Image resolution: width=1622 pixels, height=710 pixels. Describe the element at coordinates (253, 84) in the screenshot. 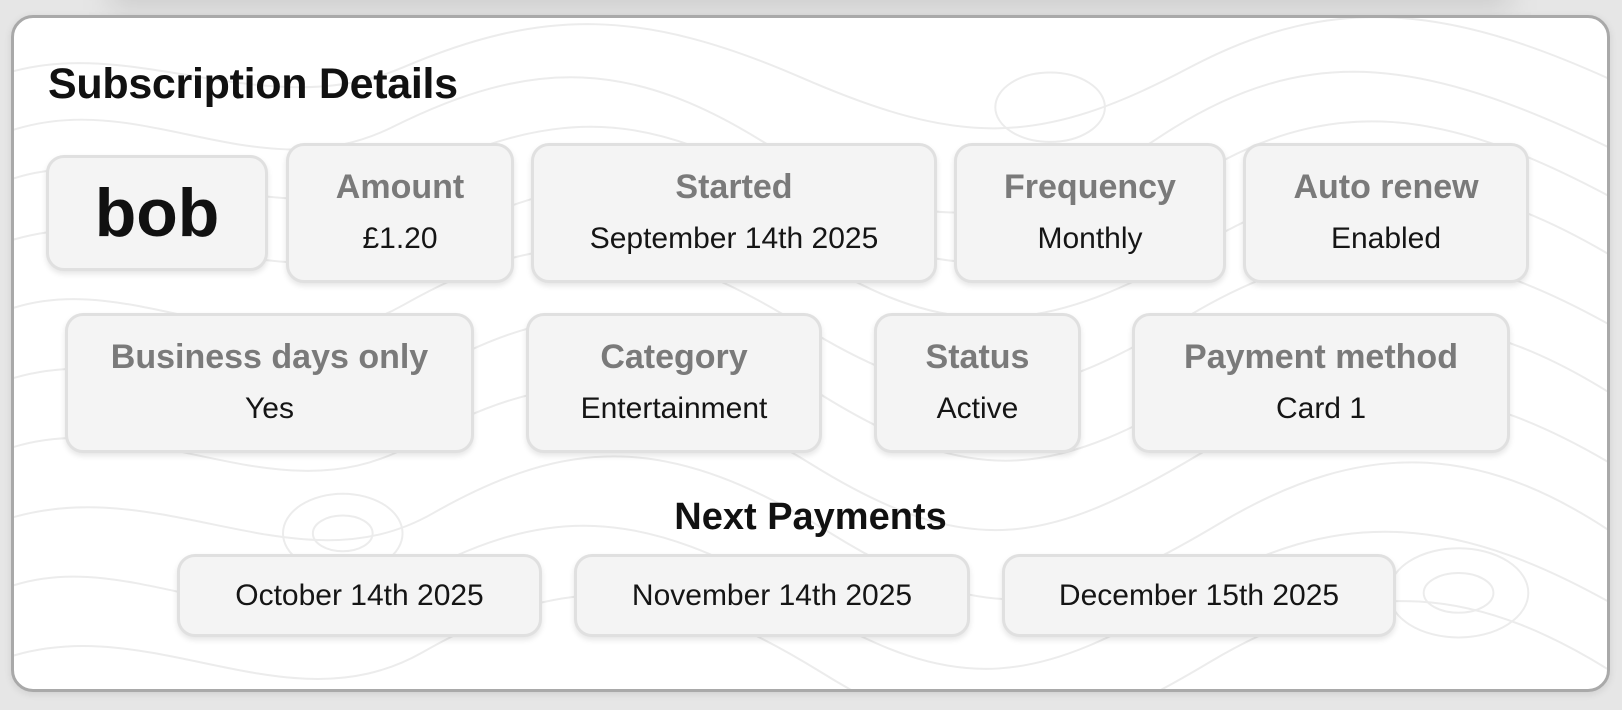

I see `page-title: Subscription Details` at that location.